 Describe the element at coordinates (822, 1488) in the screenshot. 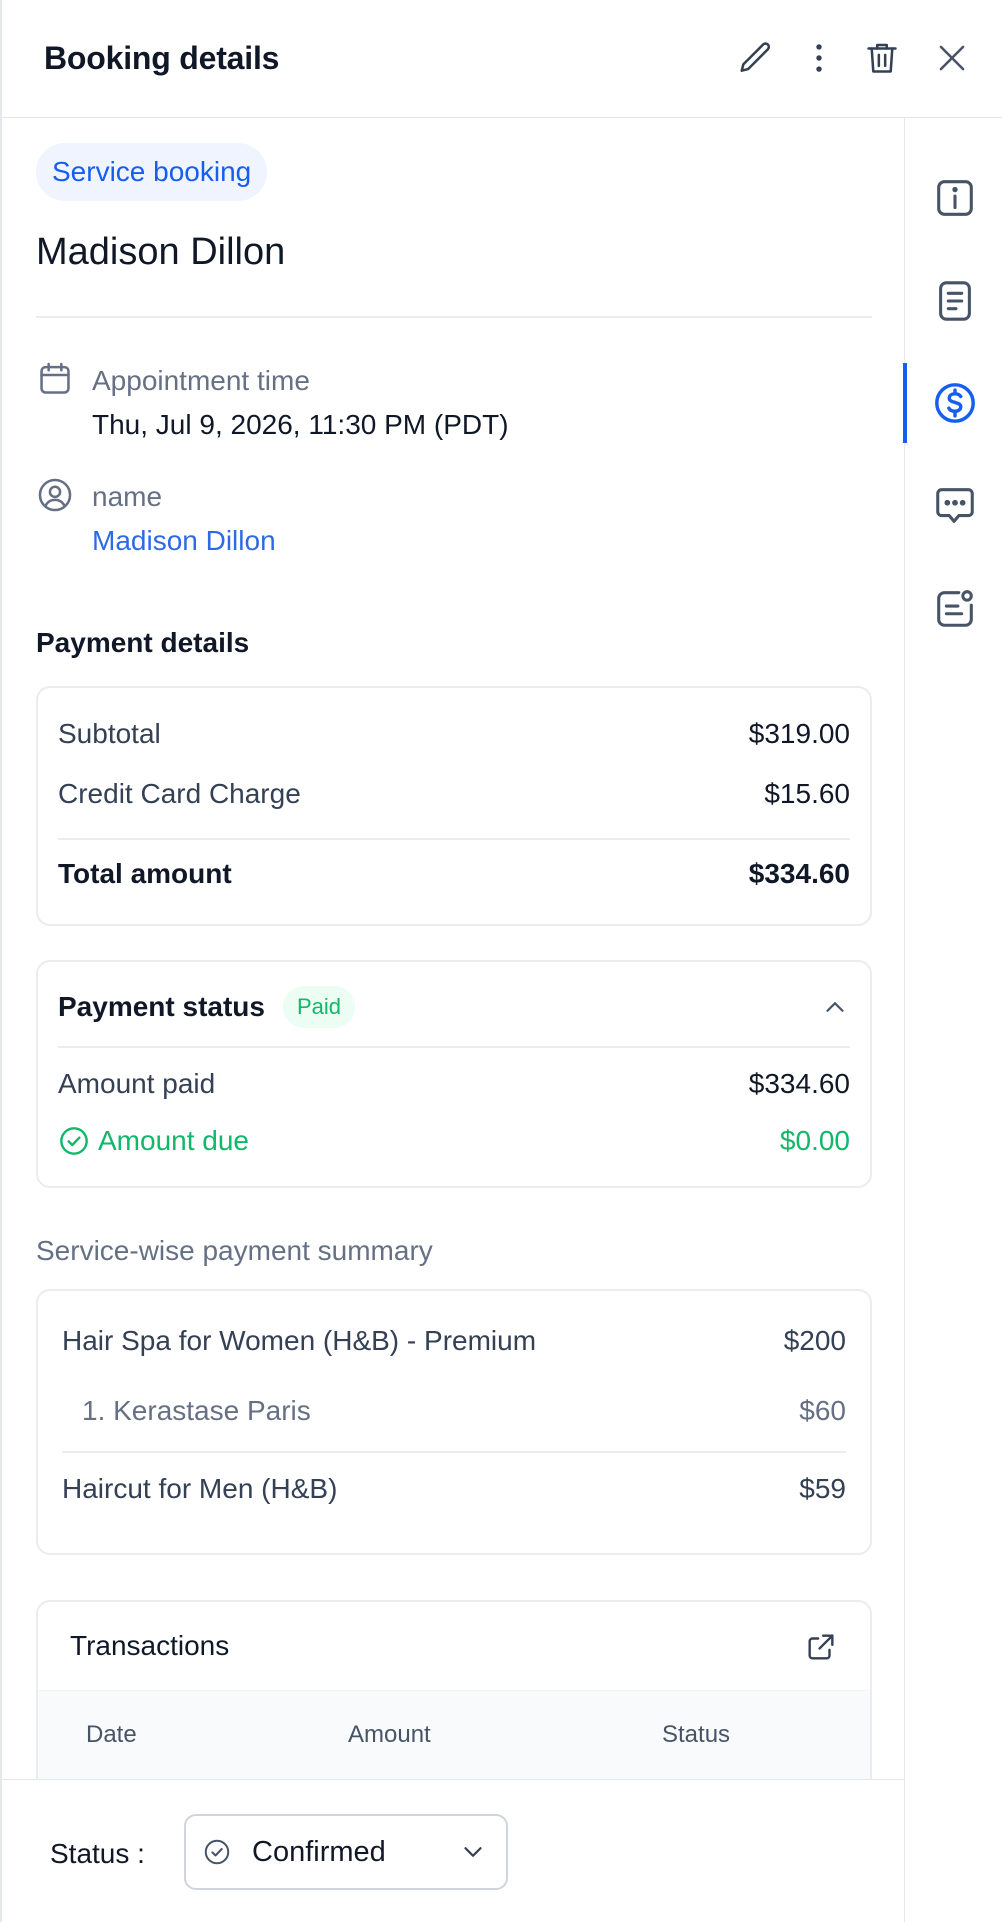

I see `service-item-price: $59` at that location.